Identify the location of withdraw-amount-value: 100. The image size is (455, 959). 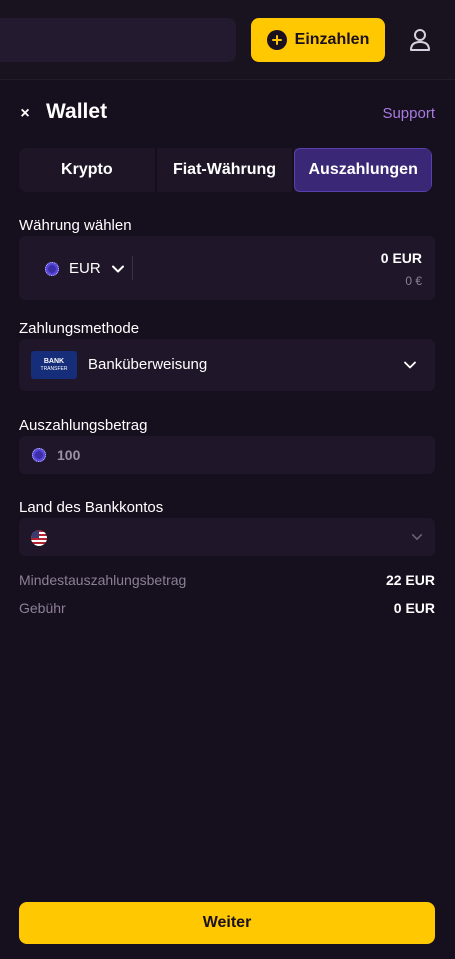
(69, 455).